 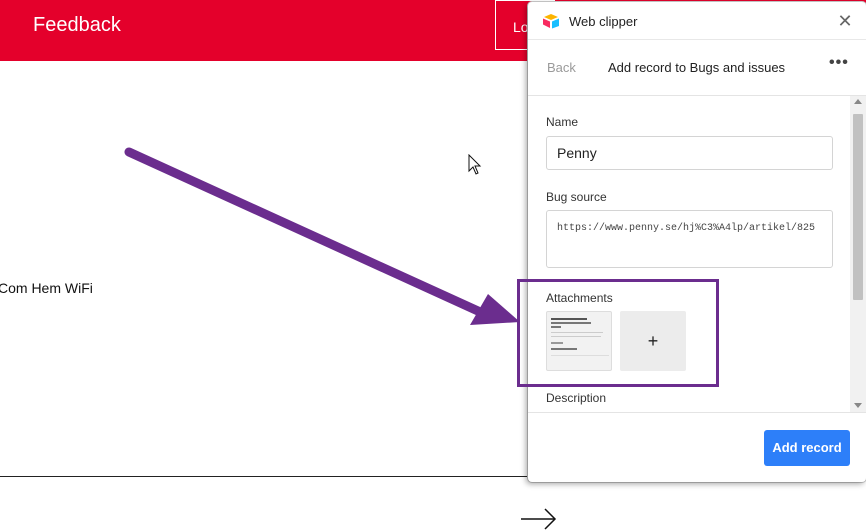 What do you see at coordinates (839, 63) in the screenshot?
I see `more-options-icon: •••` at bounding box center [839, 63].